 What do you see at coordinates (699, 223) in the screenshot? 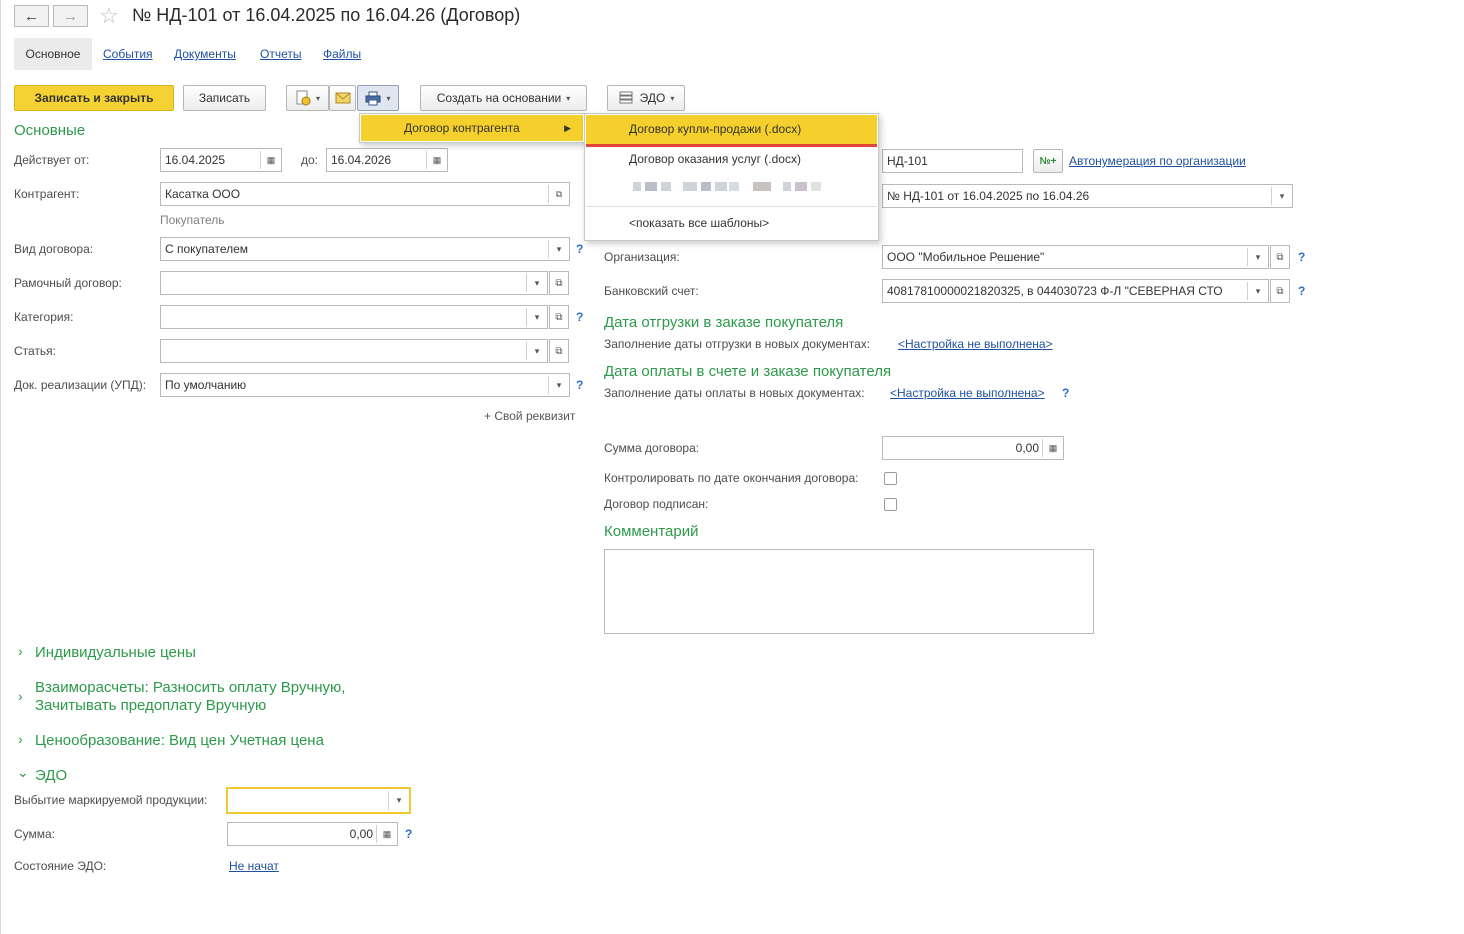
I see `menu-item-label: <показать все шаблоны>` at bounding box center [699, 223].